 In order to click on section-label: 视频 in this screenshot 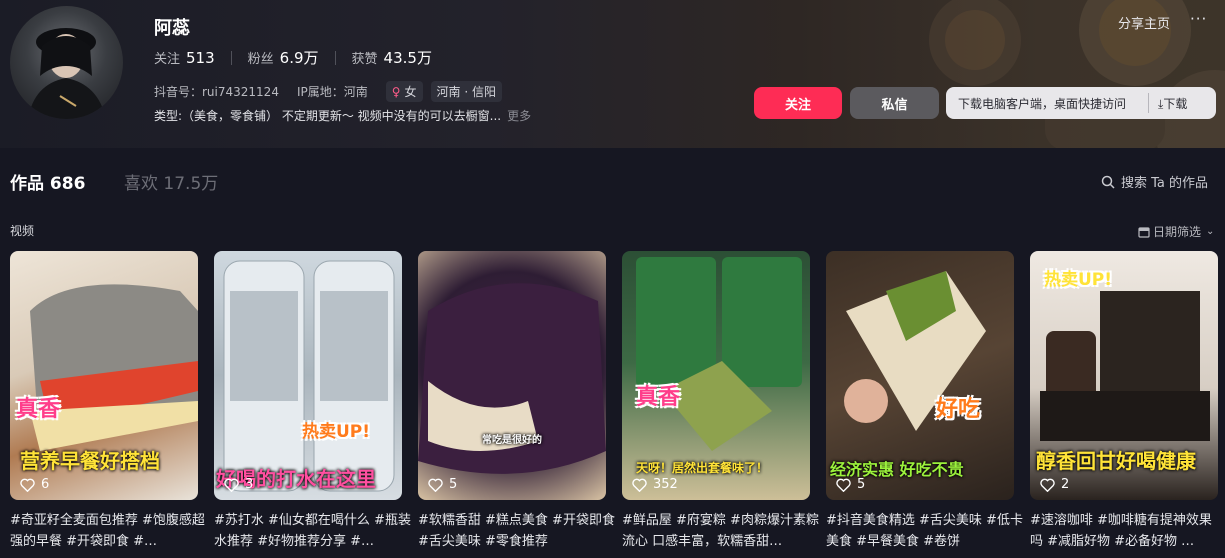, I will do `click(22, 231)`.